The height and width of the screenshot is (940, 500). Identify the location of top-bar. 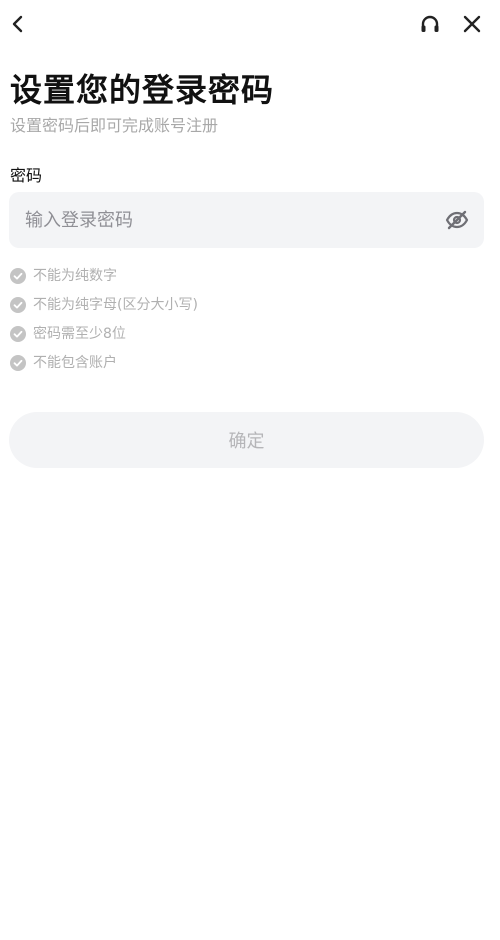
(250, 24).